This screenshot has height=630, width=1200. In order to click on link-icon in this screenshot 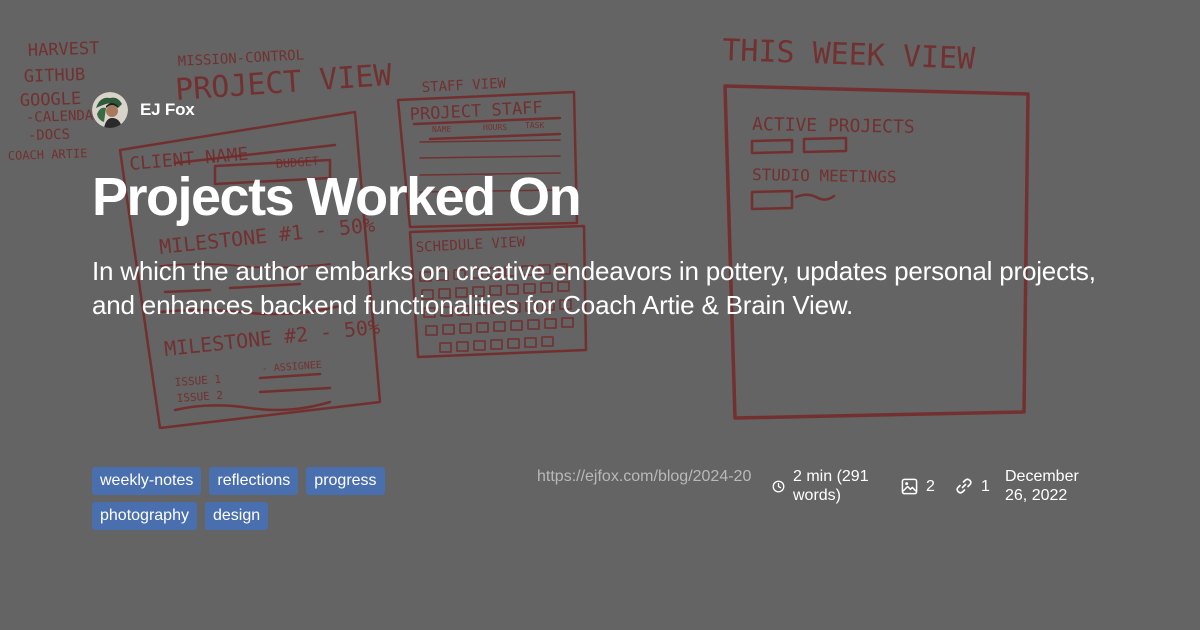, I will do `click(964, 486)`.